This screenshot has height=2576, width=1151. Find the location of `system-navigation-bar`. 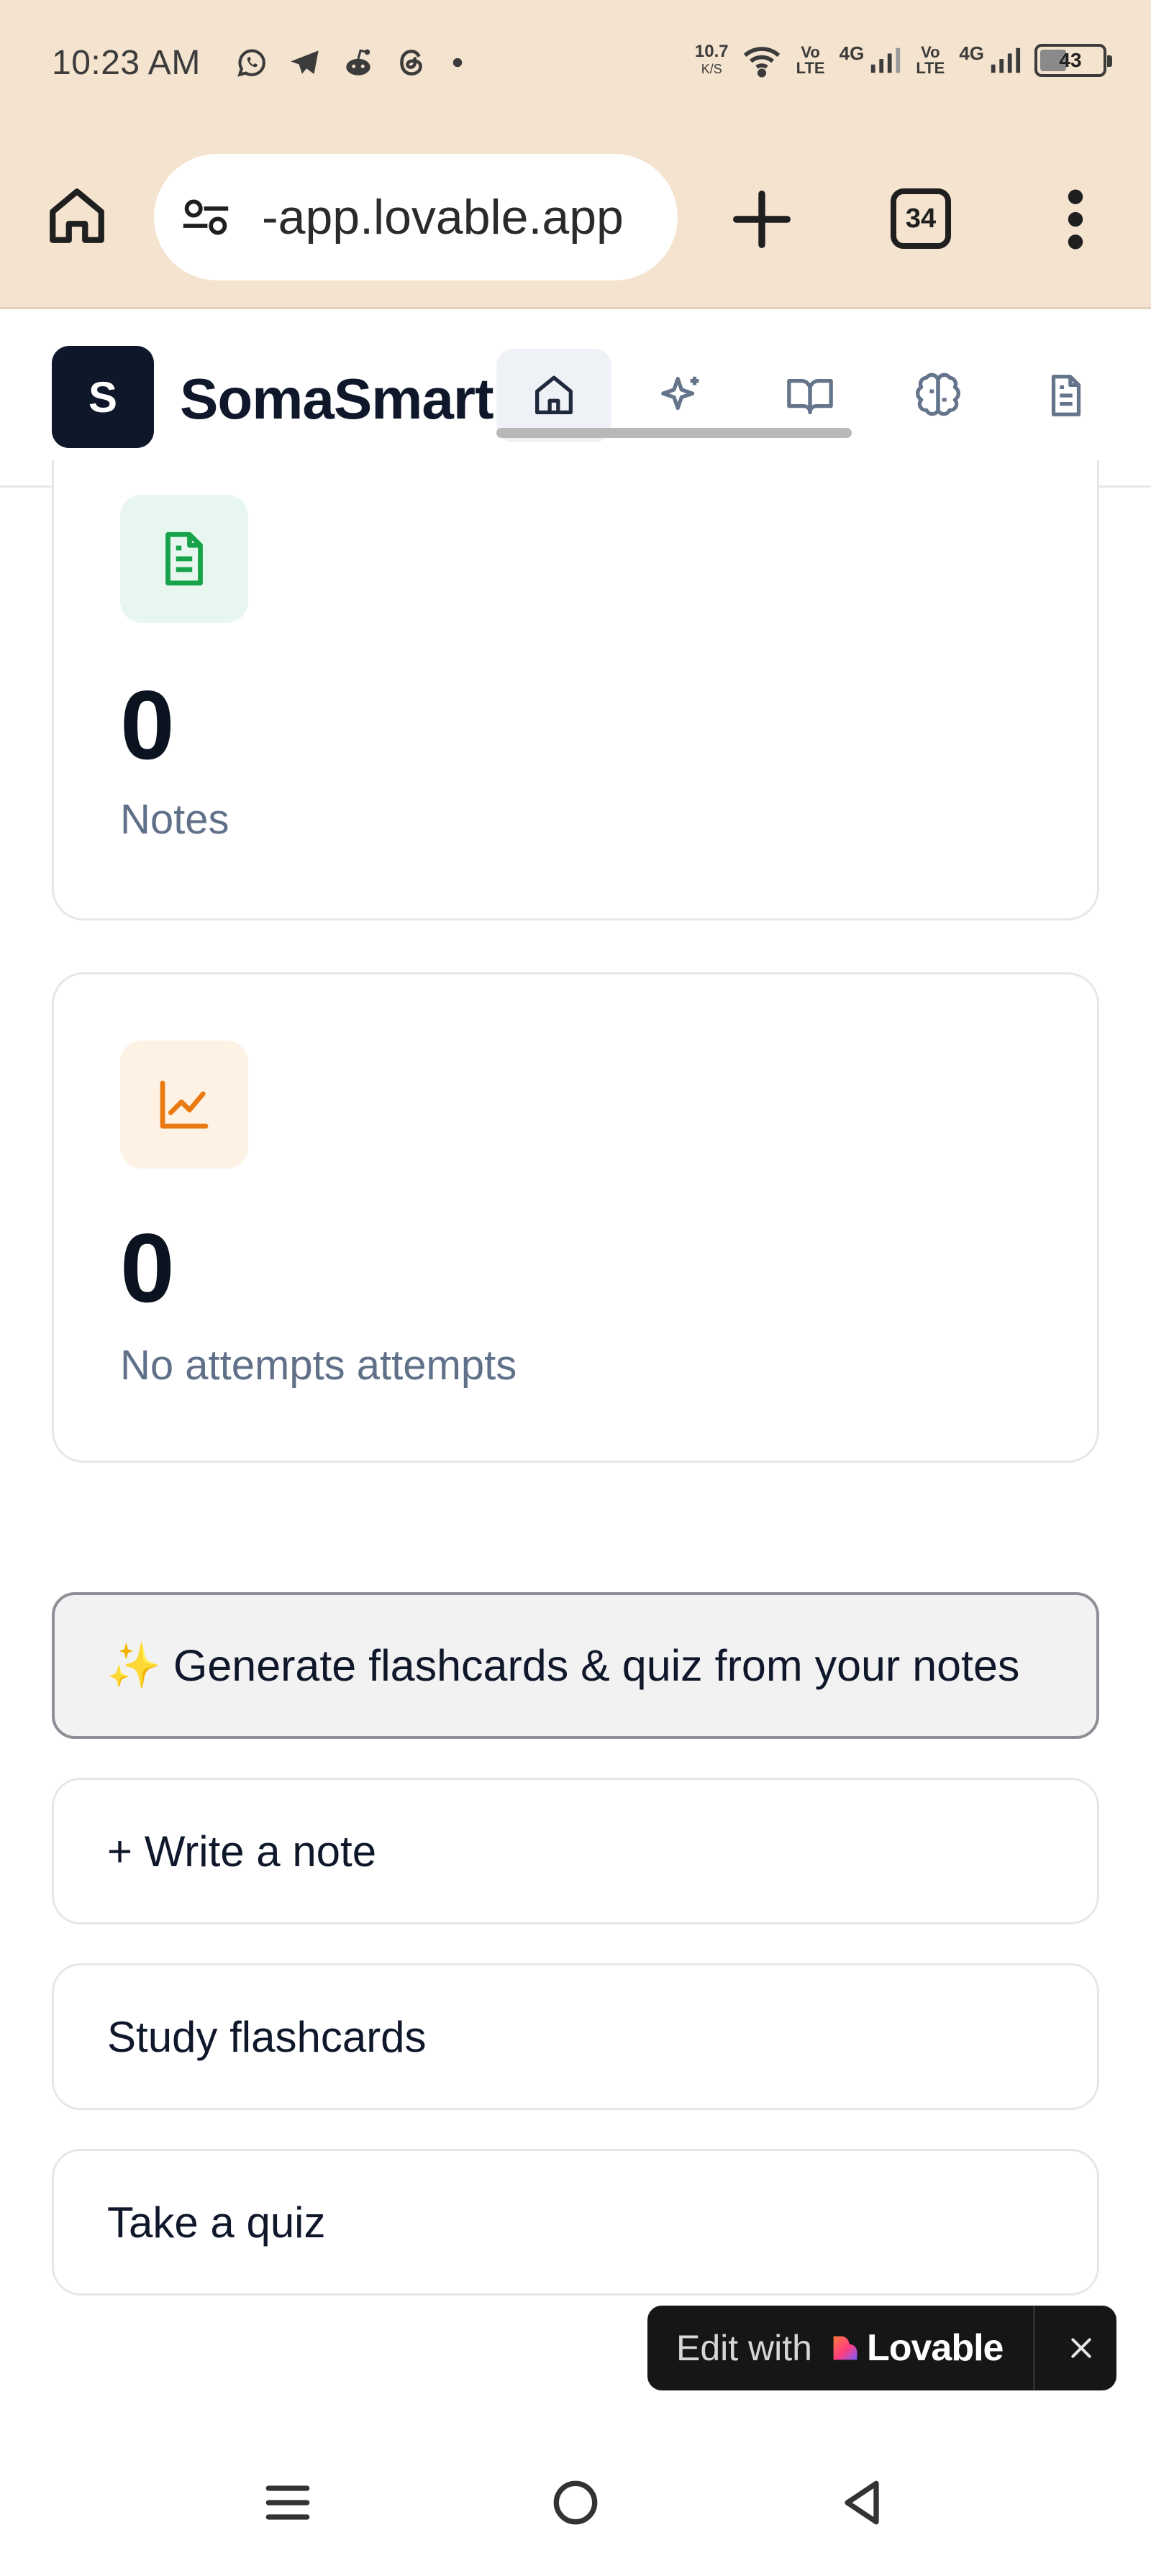

system-navigation-bar is located at coordinates (575, 2510).